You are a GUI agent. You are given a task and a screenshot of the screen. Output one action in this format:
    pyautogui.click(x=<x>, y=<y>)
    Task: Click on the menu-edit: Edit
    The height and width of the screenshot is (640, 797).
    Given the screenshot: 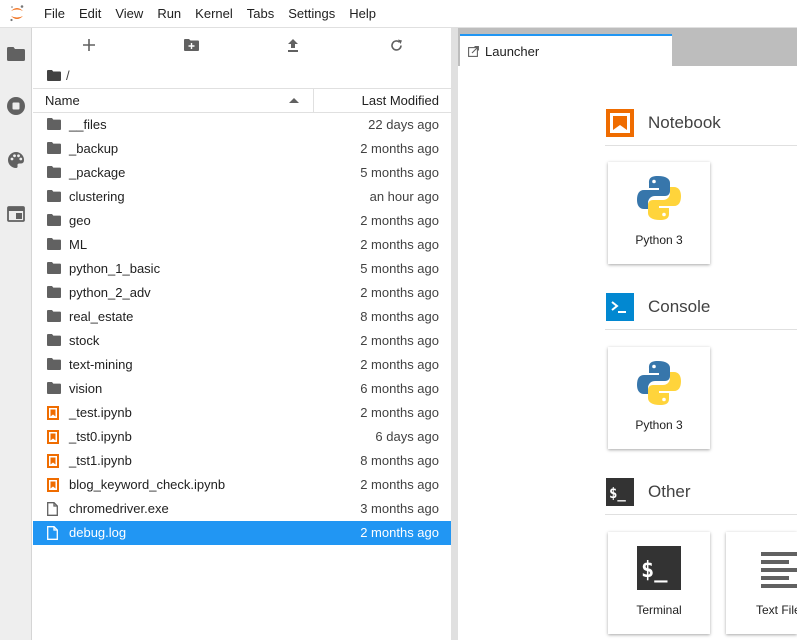 What is the action you would take?
    pyautogui.click(x=90, y=14)
    